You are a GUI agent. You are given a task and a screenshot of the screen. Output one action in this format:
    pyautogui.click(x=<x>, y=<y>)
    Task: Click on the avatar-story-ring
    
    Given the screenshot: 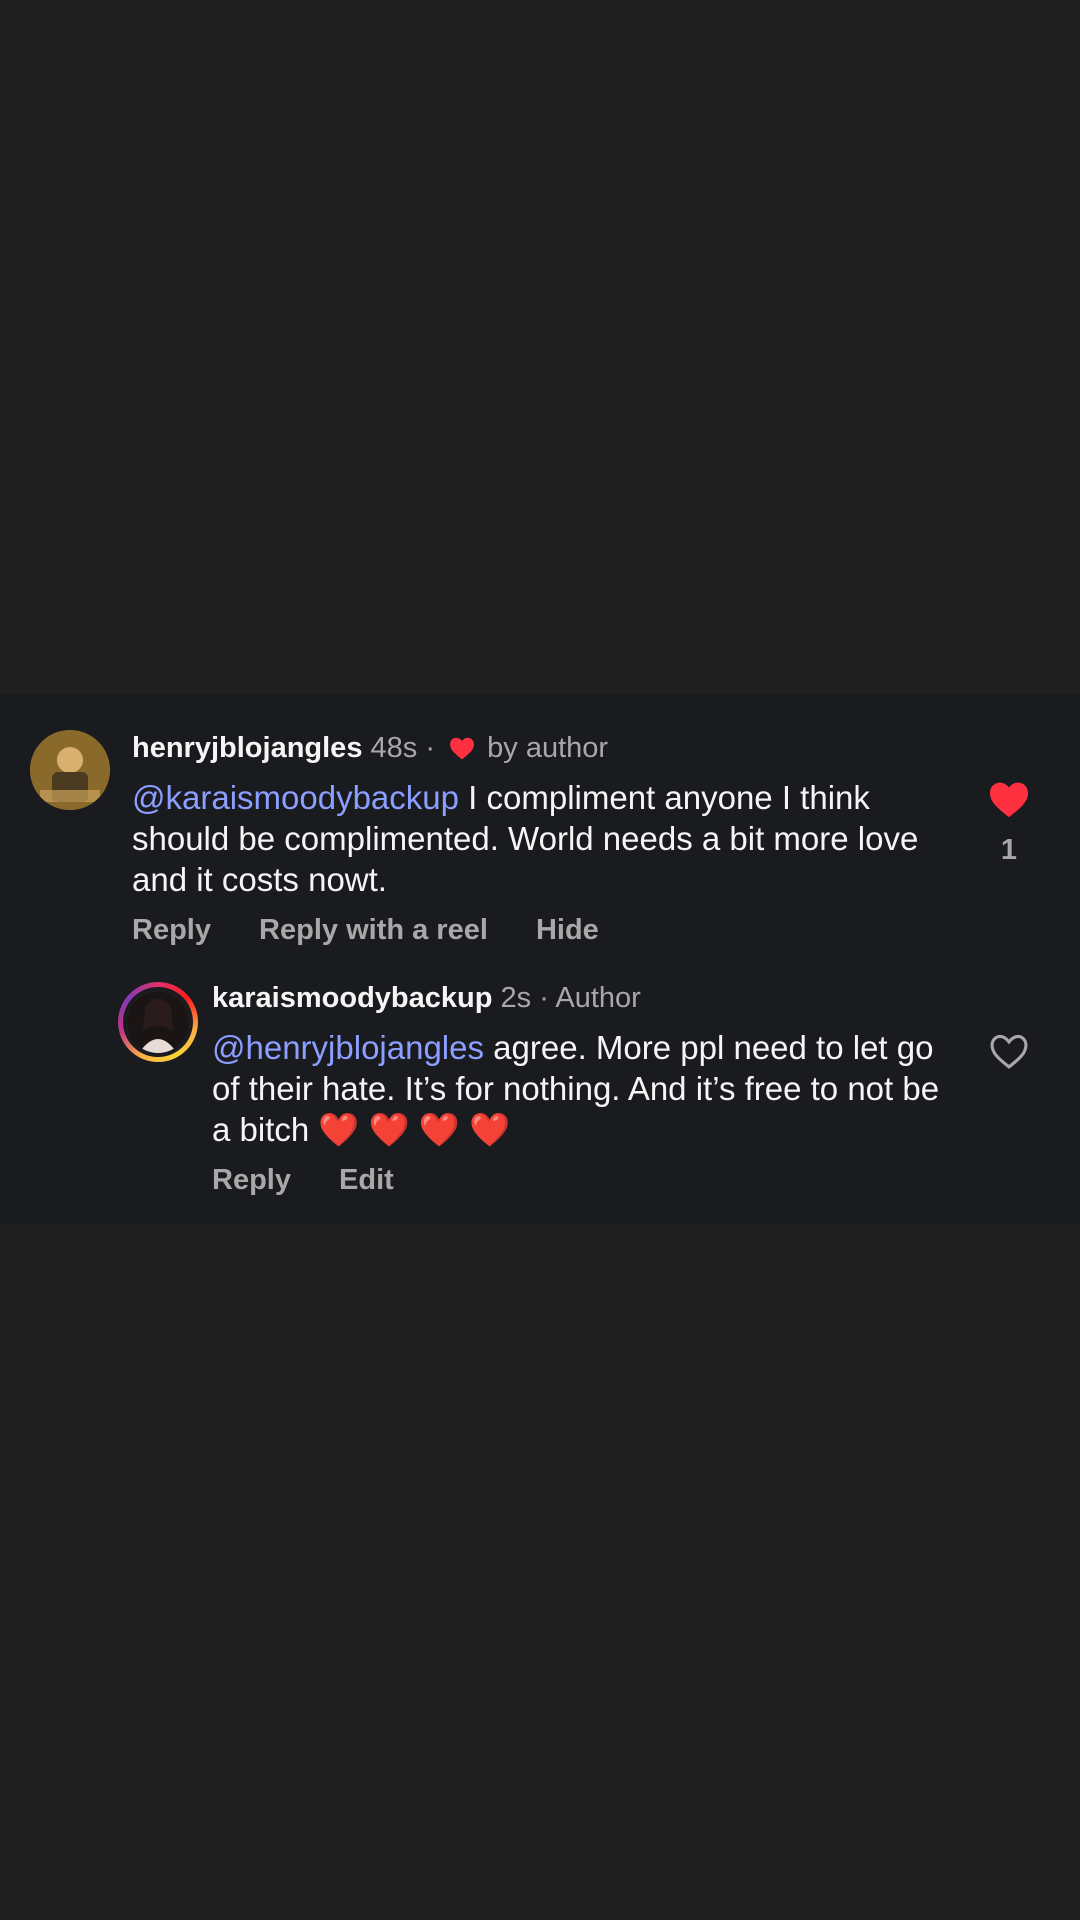 What is the action you would take?
    pyautogui.click(x=158, y=1022)
    